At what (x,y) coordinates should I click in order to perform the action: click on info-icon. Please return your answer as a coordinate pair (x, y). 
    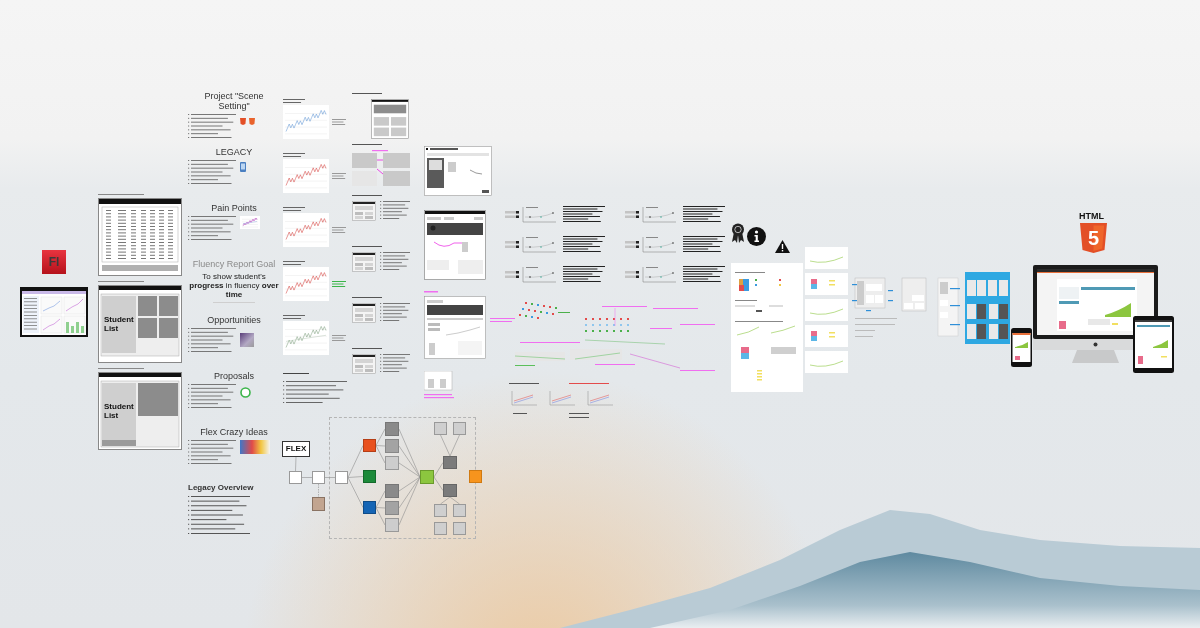
    Looking at the image, I should click on (756, 236).